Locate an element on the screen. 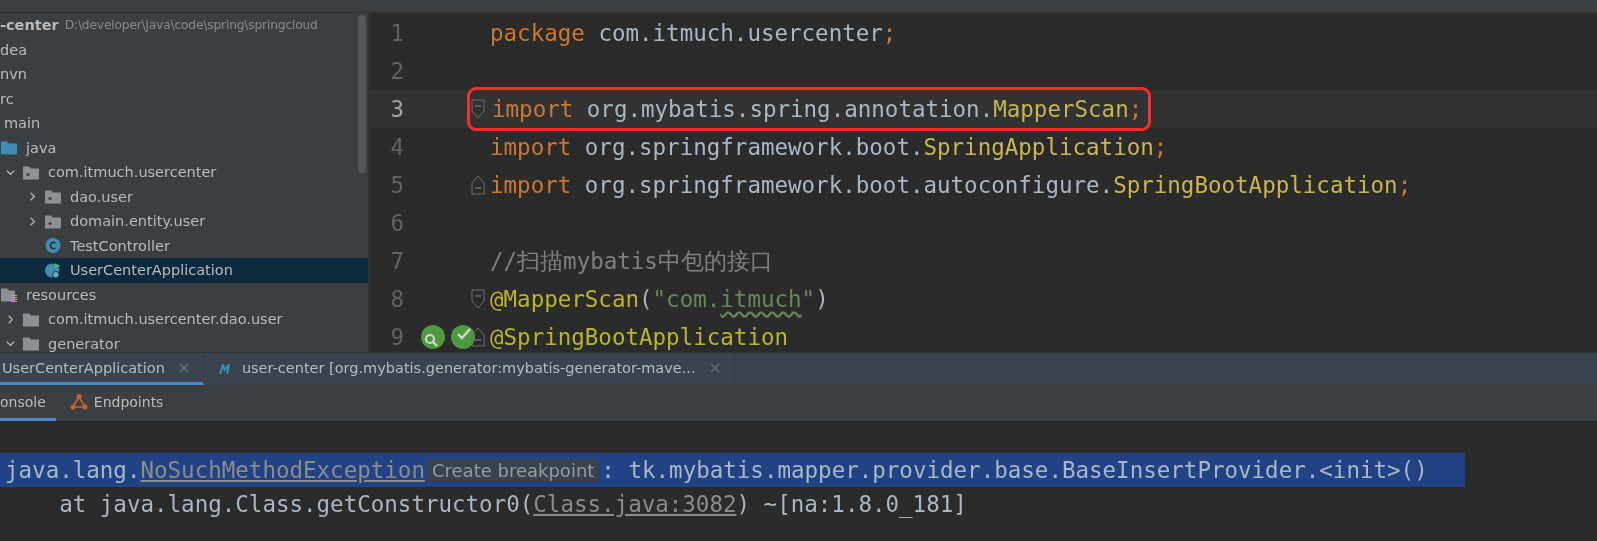  tree-item: TestController is located at coordinates (184, 245).